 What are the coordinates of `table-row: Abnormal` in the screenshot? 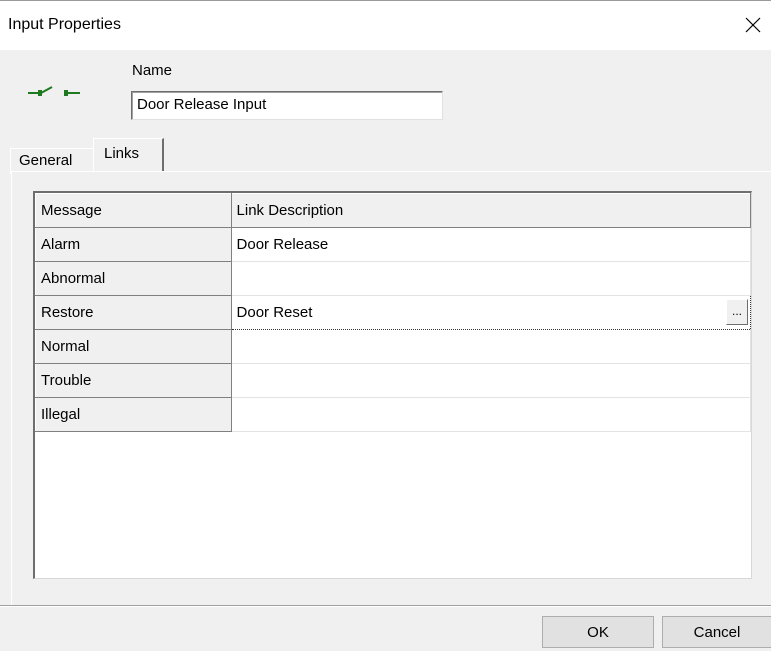 It's located at (393, 278).